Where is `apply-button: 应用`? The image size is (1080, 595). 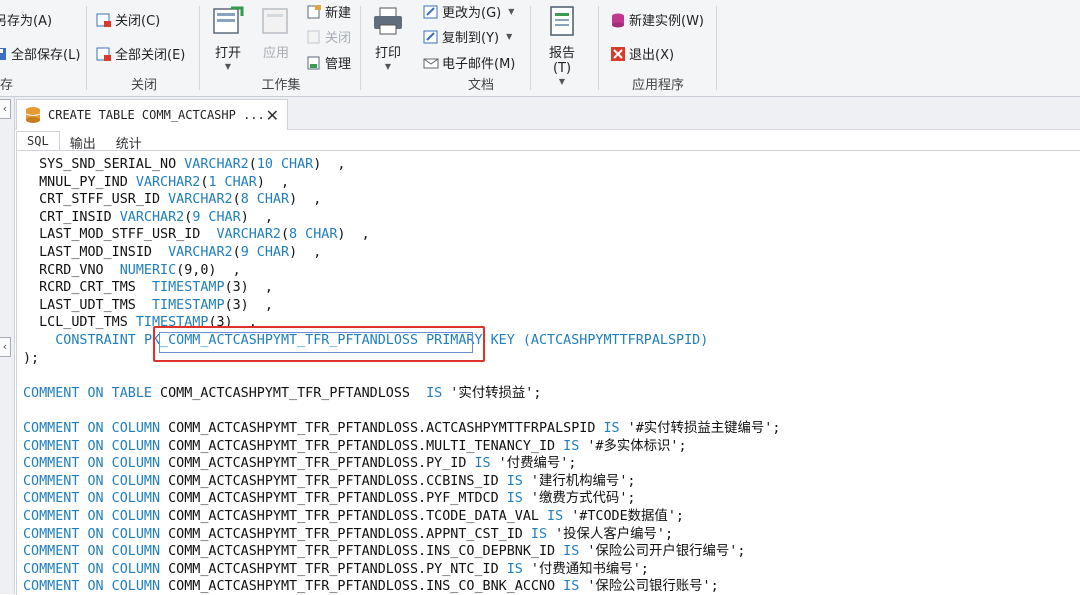
apply-button: 应用 is located at coordinates (276, 32).